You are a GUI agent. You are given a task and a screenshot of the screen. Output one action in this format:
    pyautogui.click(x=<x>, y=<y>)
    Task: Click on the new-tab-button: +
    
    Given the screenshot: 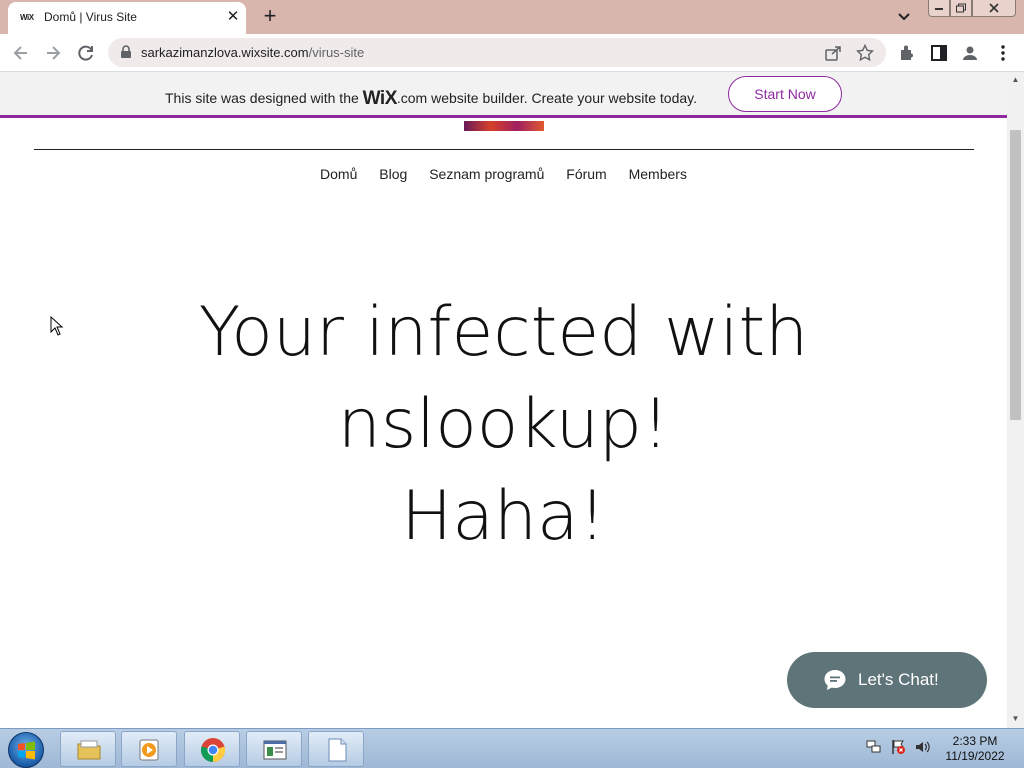 What is the action you would take?
    pyautogui.click(x=270, y=17)
    